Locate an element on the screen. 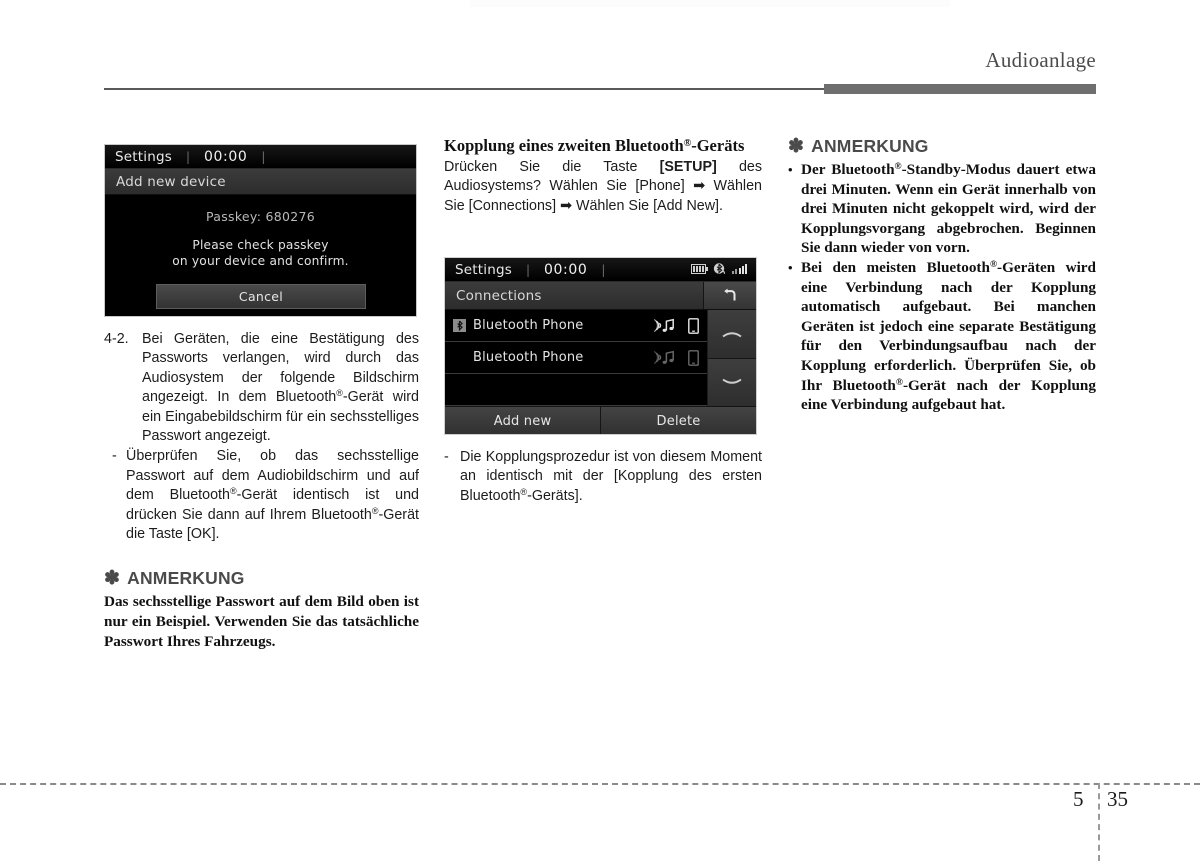 The height and width of the screenshot is (861, 1200). bluetooth-icon is located at coordinates (719, 268).